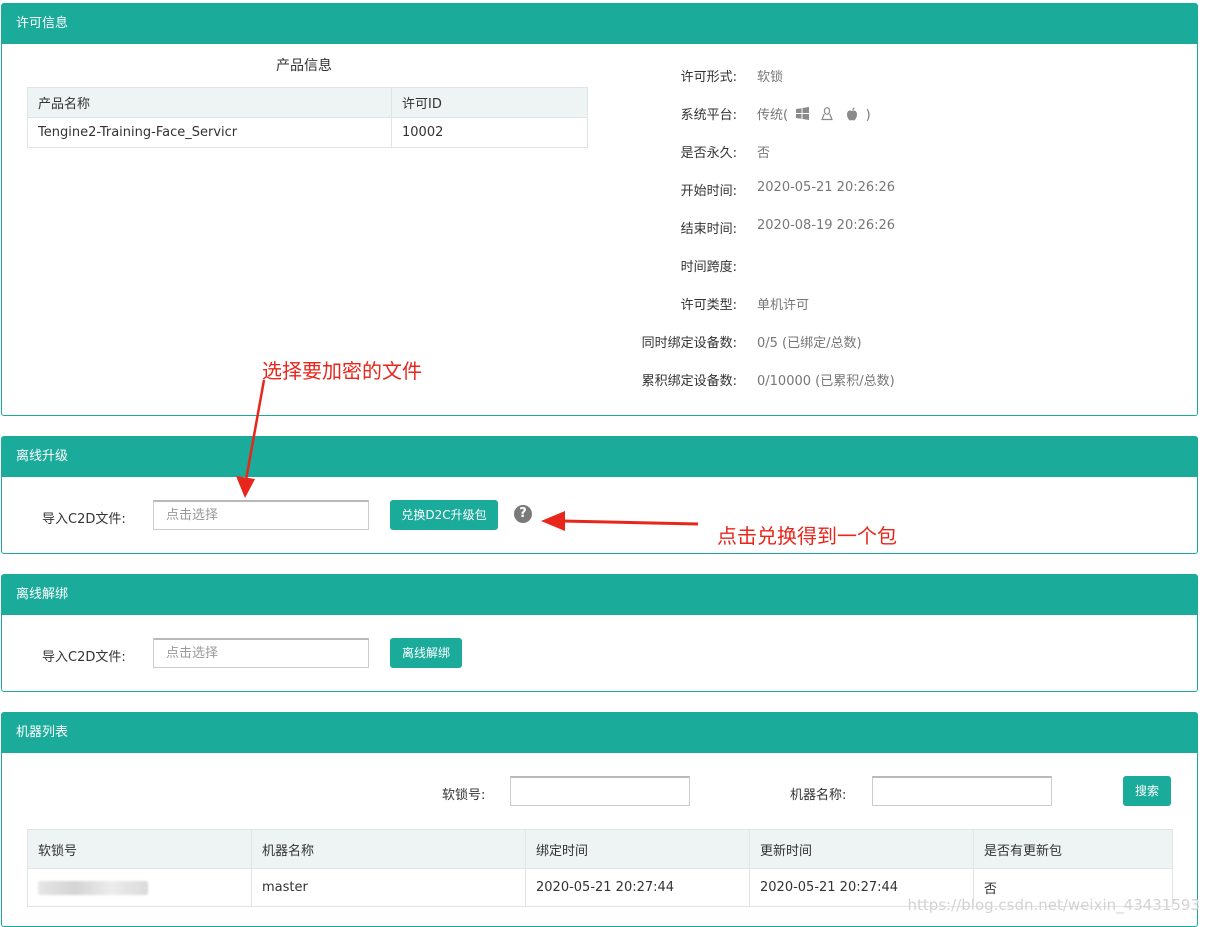 This screenshot has width=1210, height=927. I want to click on arrow-to-file-input, so click(255, 430).